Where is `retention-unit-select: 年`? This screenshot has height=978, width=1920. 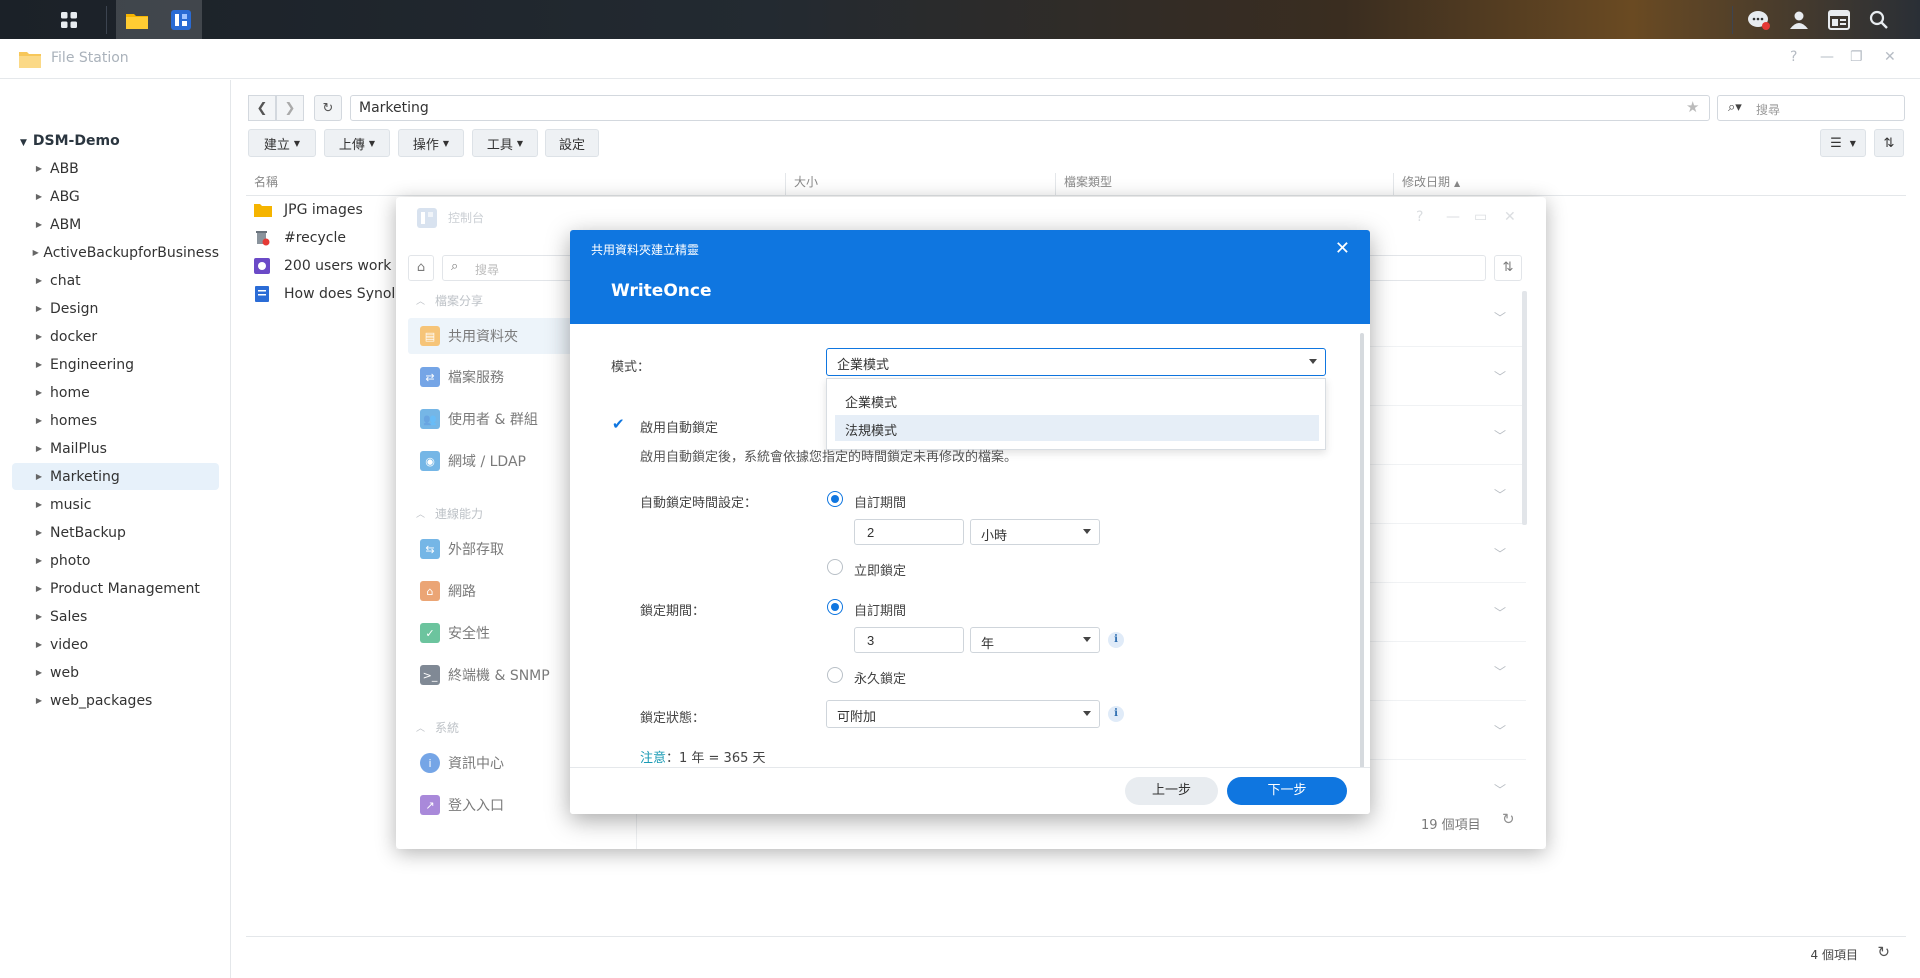 retention-unit-select: 年 is located at coordinates (1035, 640).